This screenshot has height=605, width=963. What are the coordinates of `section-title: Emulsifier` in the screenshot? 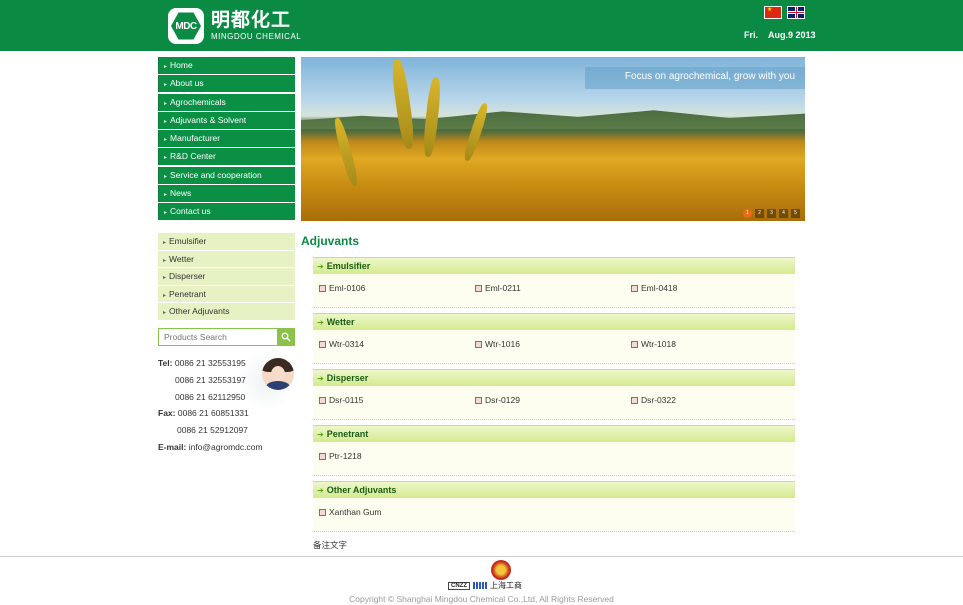 It's located at (348, 266).